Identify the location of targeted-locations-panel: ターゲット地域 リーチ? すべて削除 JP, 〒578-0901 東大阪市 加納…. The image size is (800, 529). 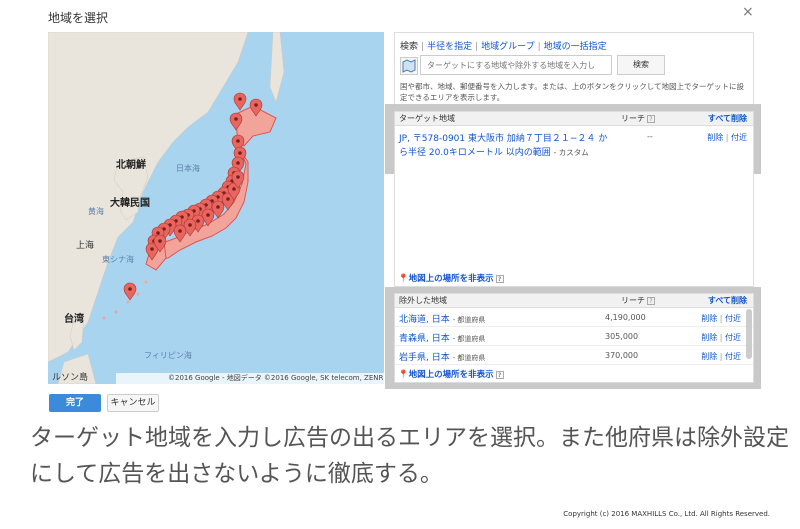
(574, 199).